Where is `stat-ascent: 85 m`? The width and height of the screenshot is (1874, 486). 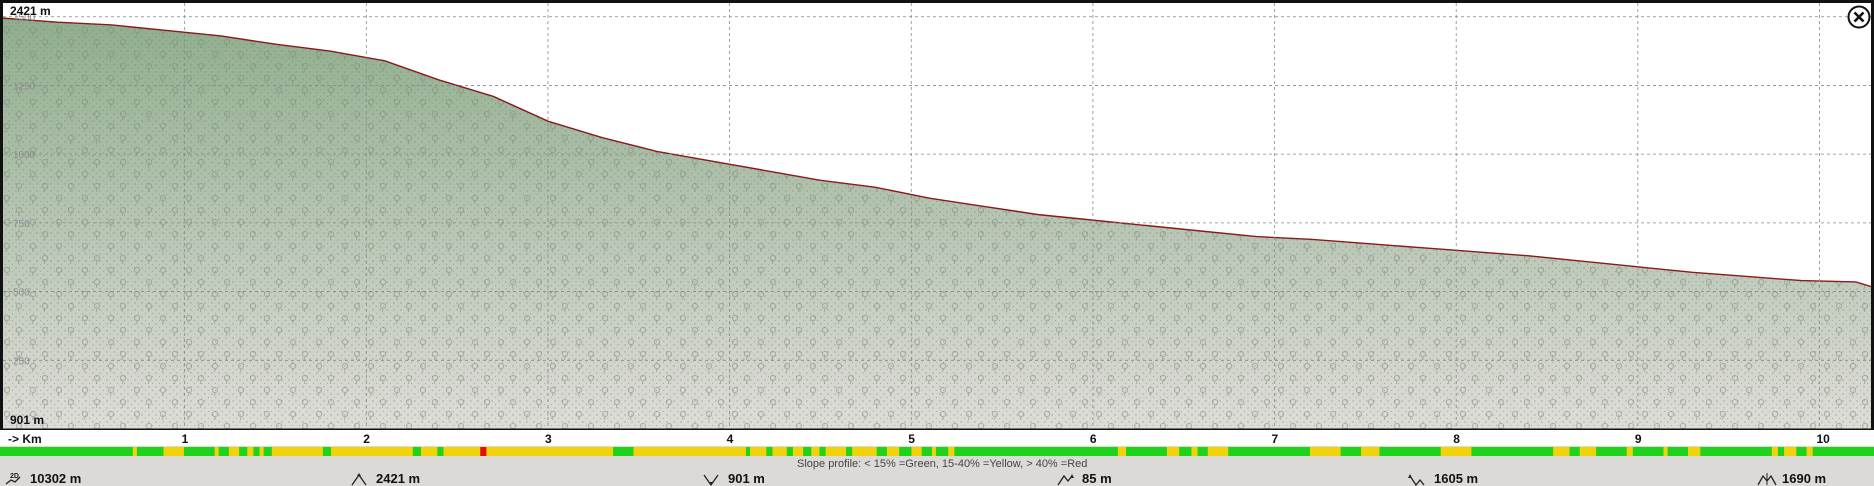
stat-ascent: 85 m is located at coordinates (1084, 478).